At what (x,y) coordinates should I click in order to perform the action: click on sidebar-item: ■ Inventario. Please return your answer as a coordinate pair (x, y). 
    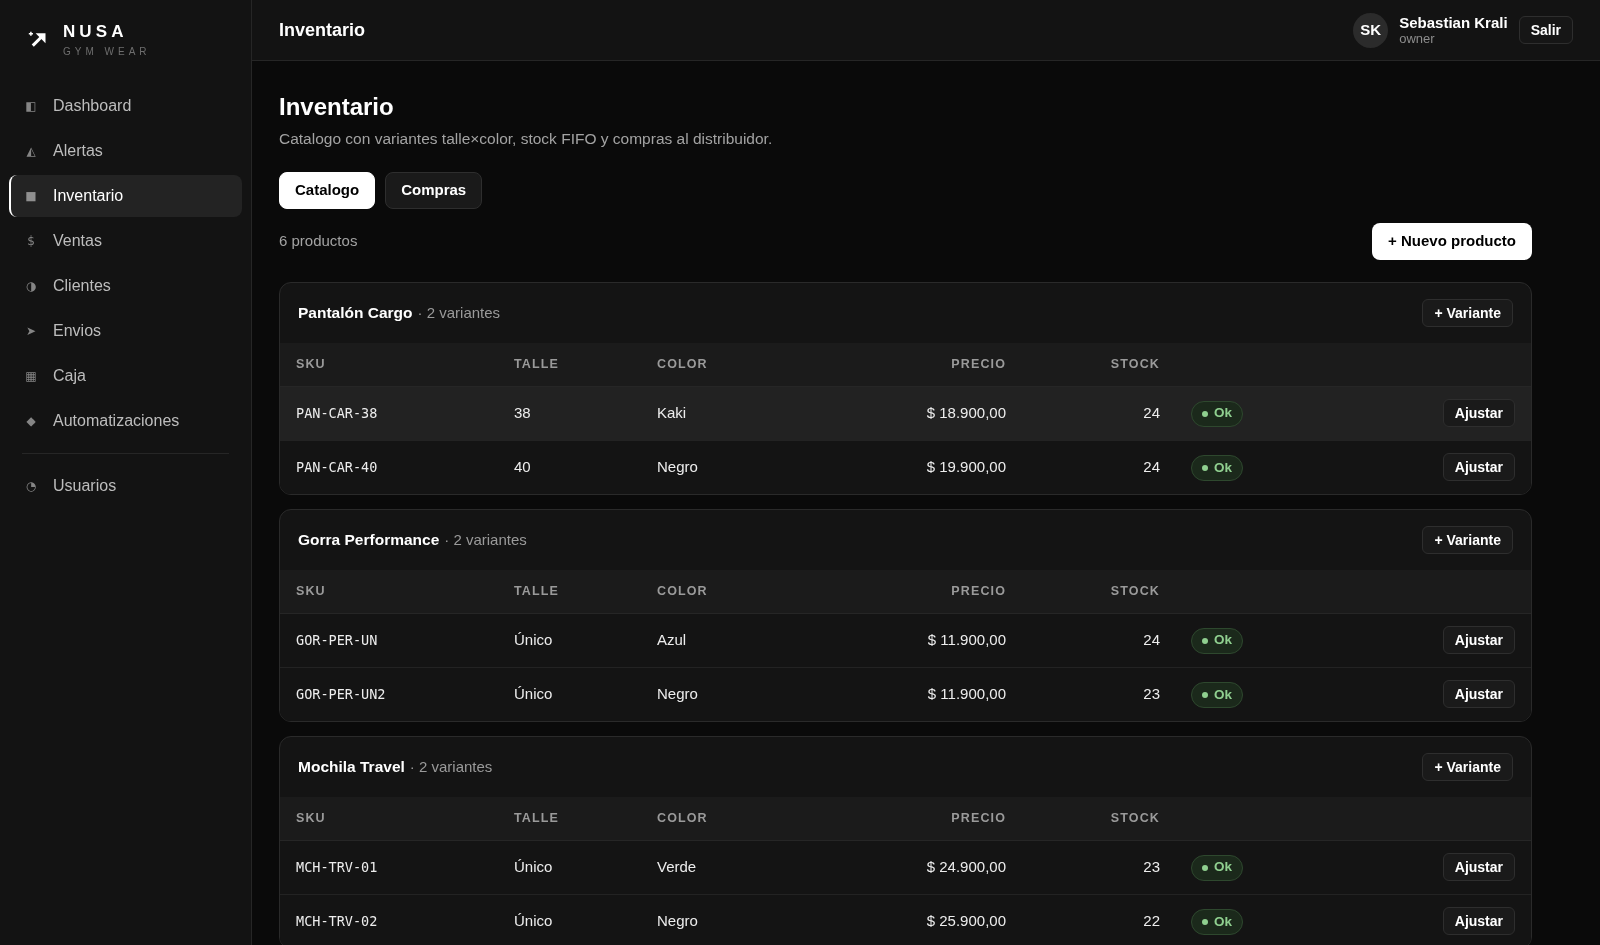
    Looking at the image, I should click on (125, 196).